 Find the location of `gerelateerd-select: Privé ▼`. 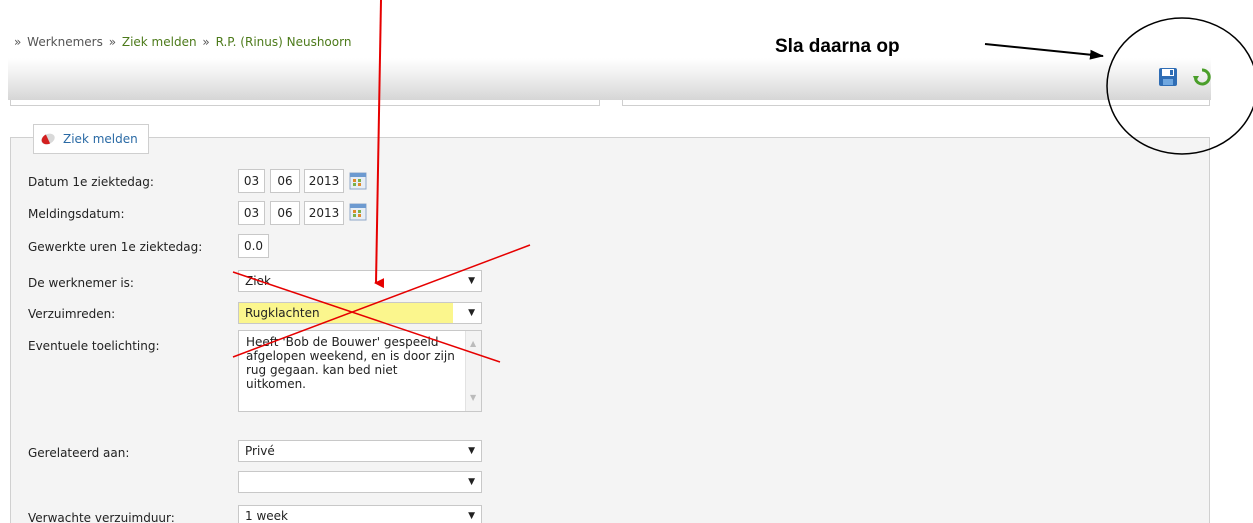

gerelateerd-select: Privé ▼ is located at coordinates (360, 451).